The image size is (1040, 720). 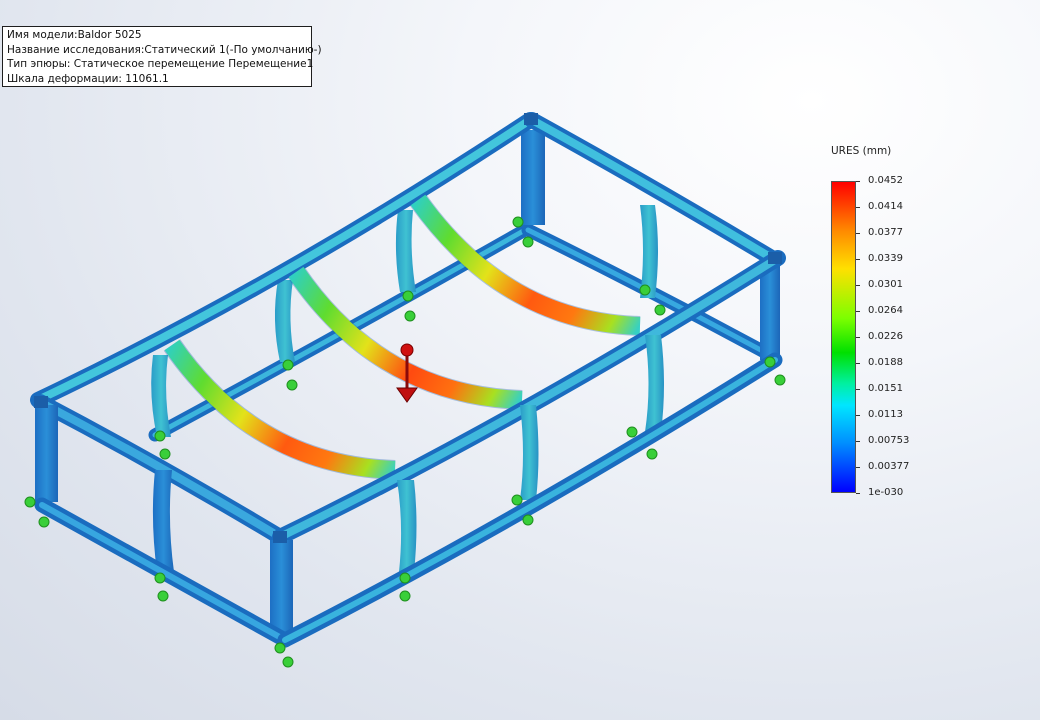 I want to click on legend-tick-label: 0.0339, so click(x=885, y=258).